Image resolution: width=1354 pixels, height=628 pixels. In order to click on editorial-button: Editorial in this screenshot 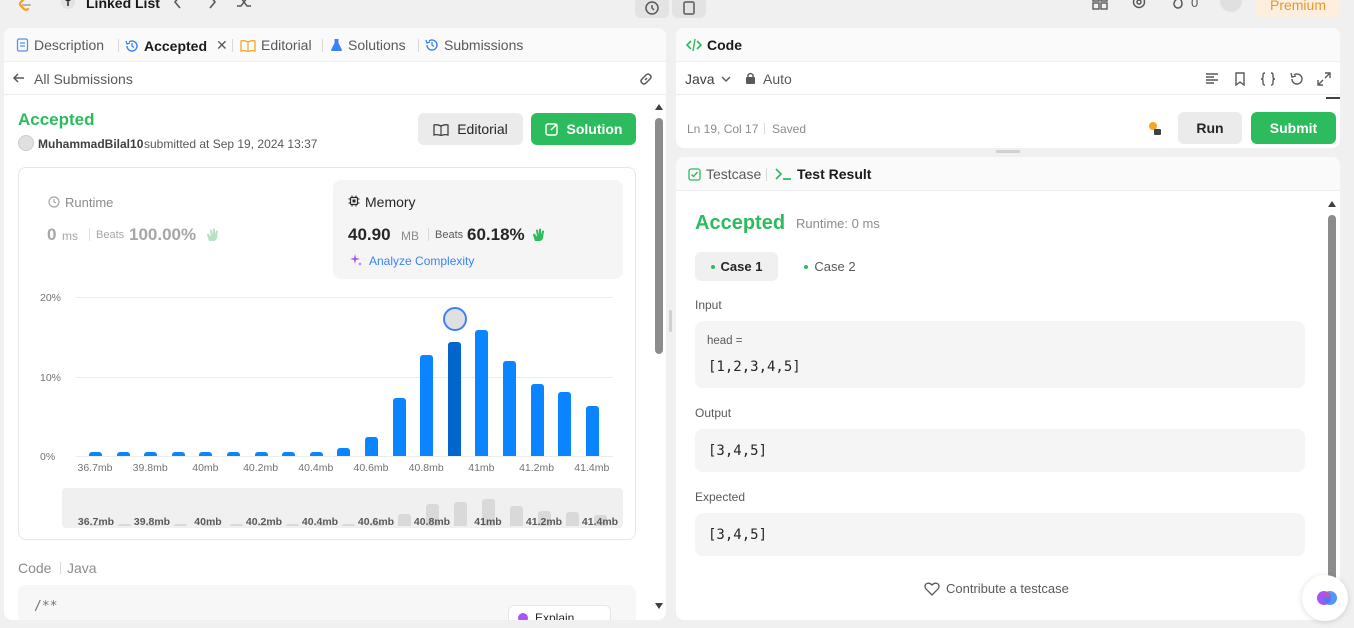, I will do `click(470, 129)`.